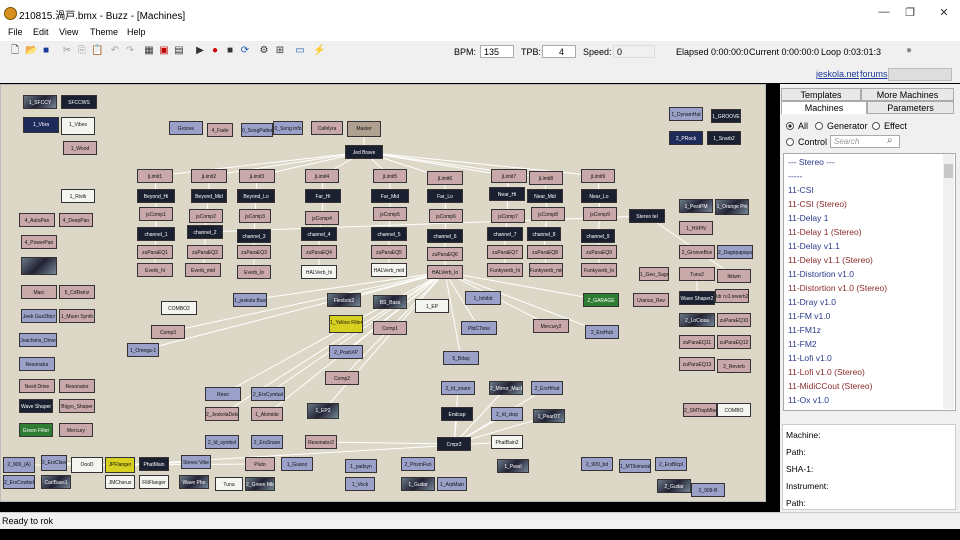 The image size is (960, 540). I want to click on menu-theme: Theme, so click(104, 32).